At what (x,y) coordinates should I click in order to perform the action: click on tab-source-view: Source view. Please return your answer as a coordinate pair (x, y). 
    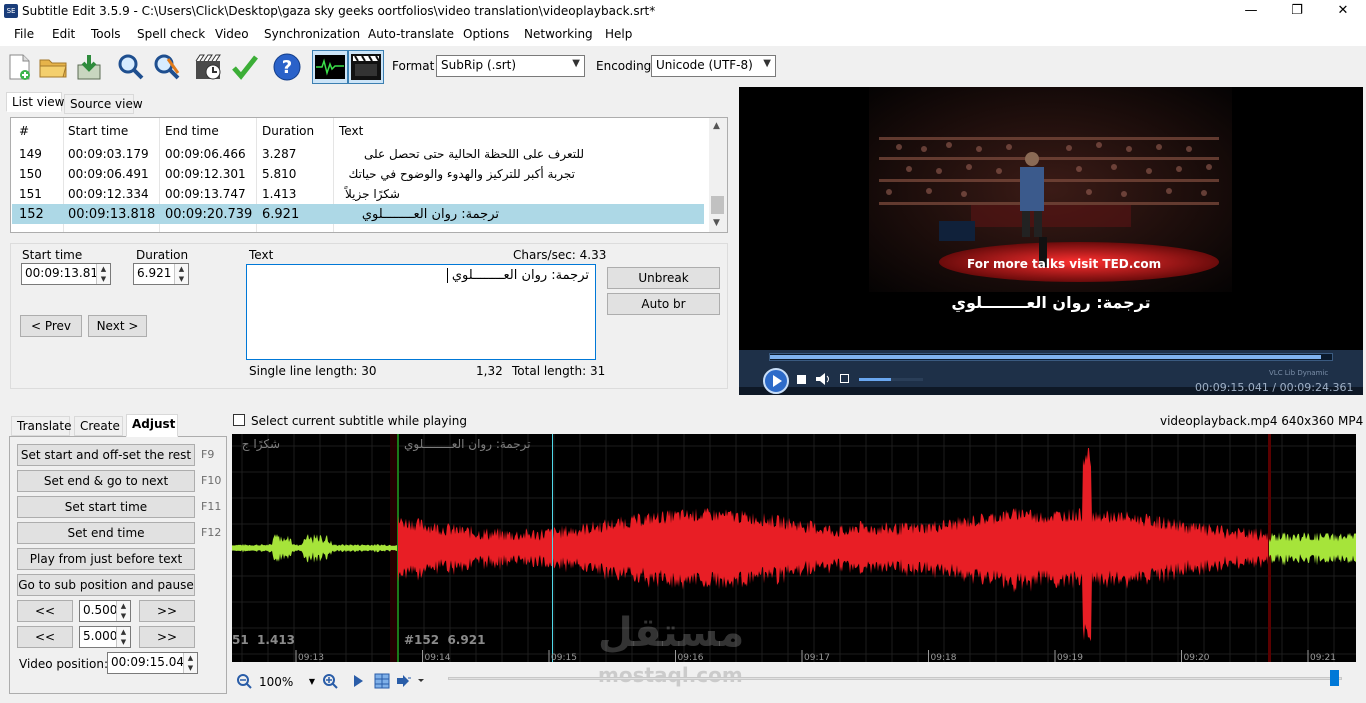
    Looking at the image, I should click on (103, 104).